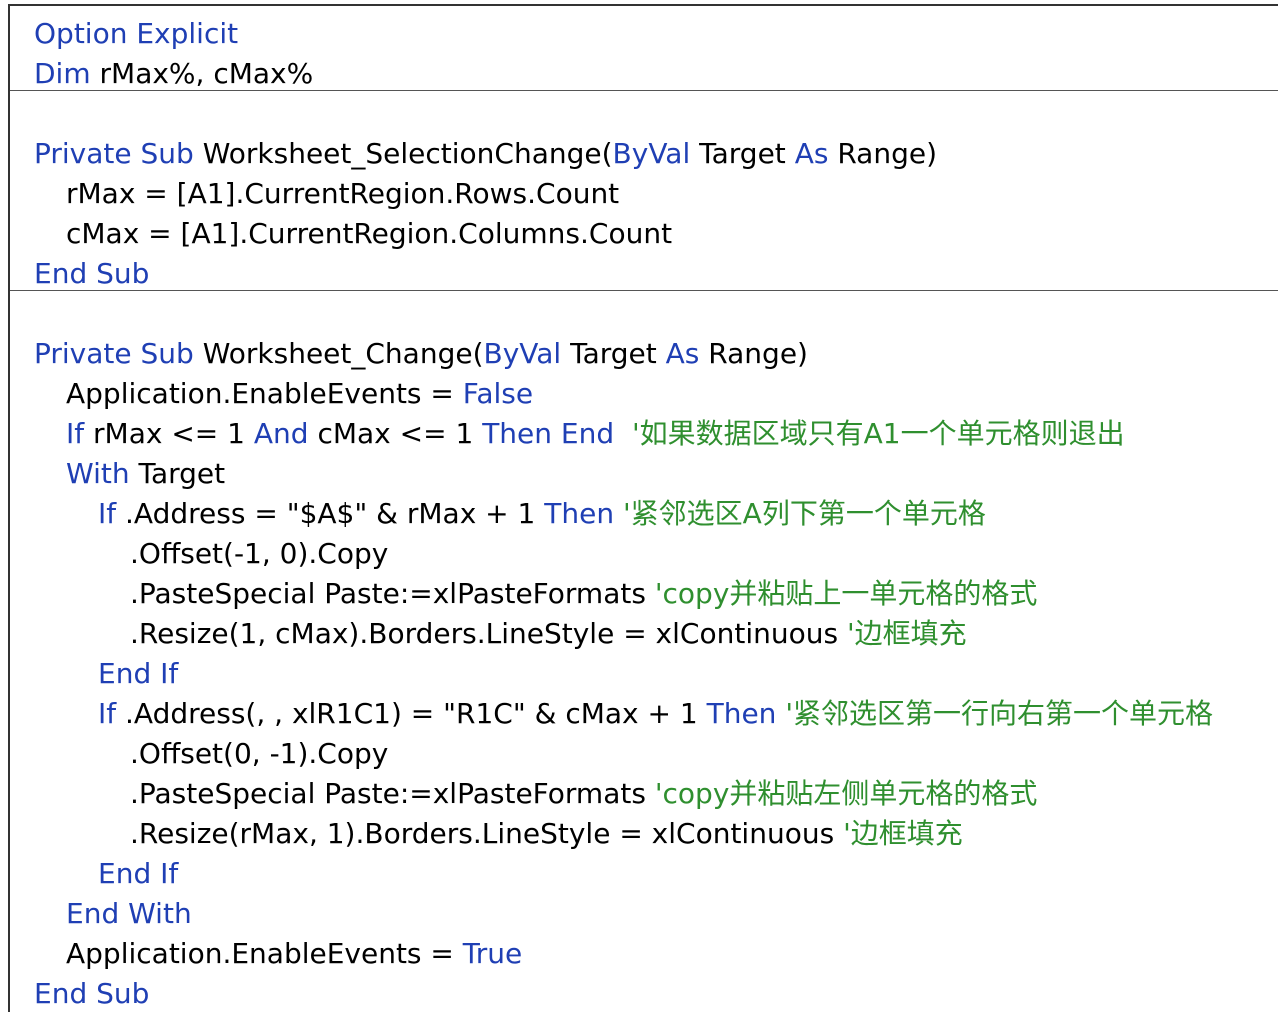 Image resolution: width=1278 pixels, height=1012 pixels. I want to click on code-line: With Target, so click(145, 474).